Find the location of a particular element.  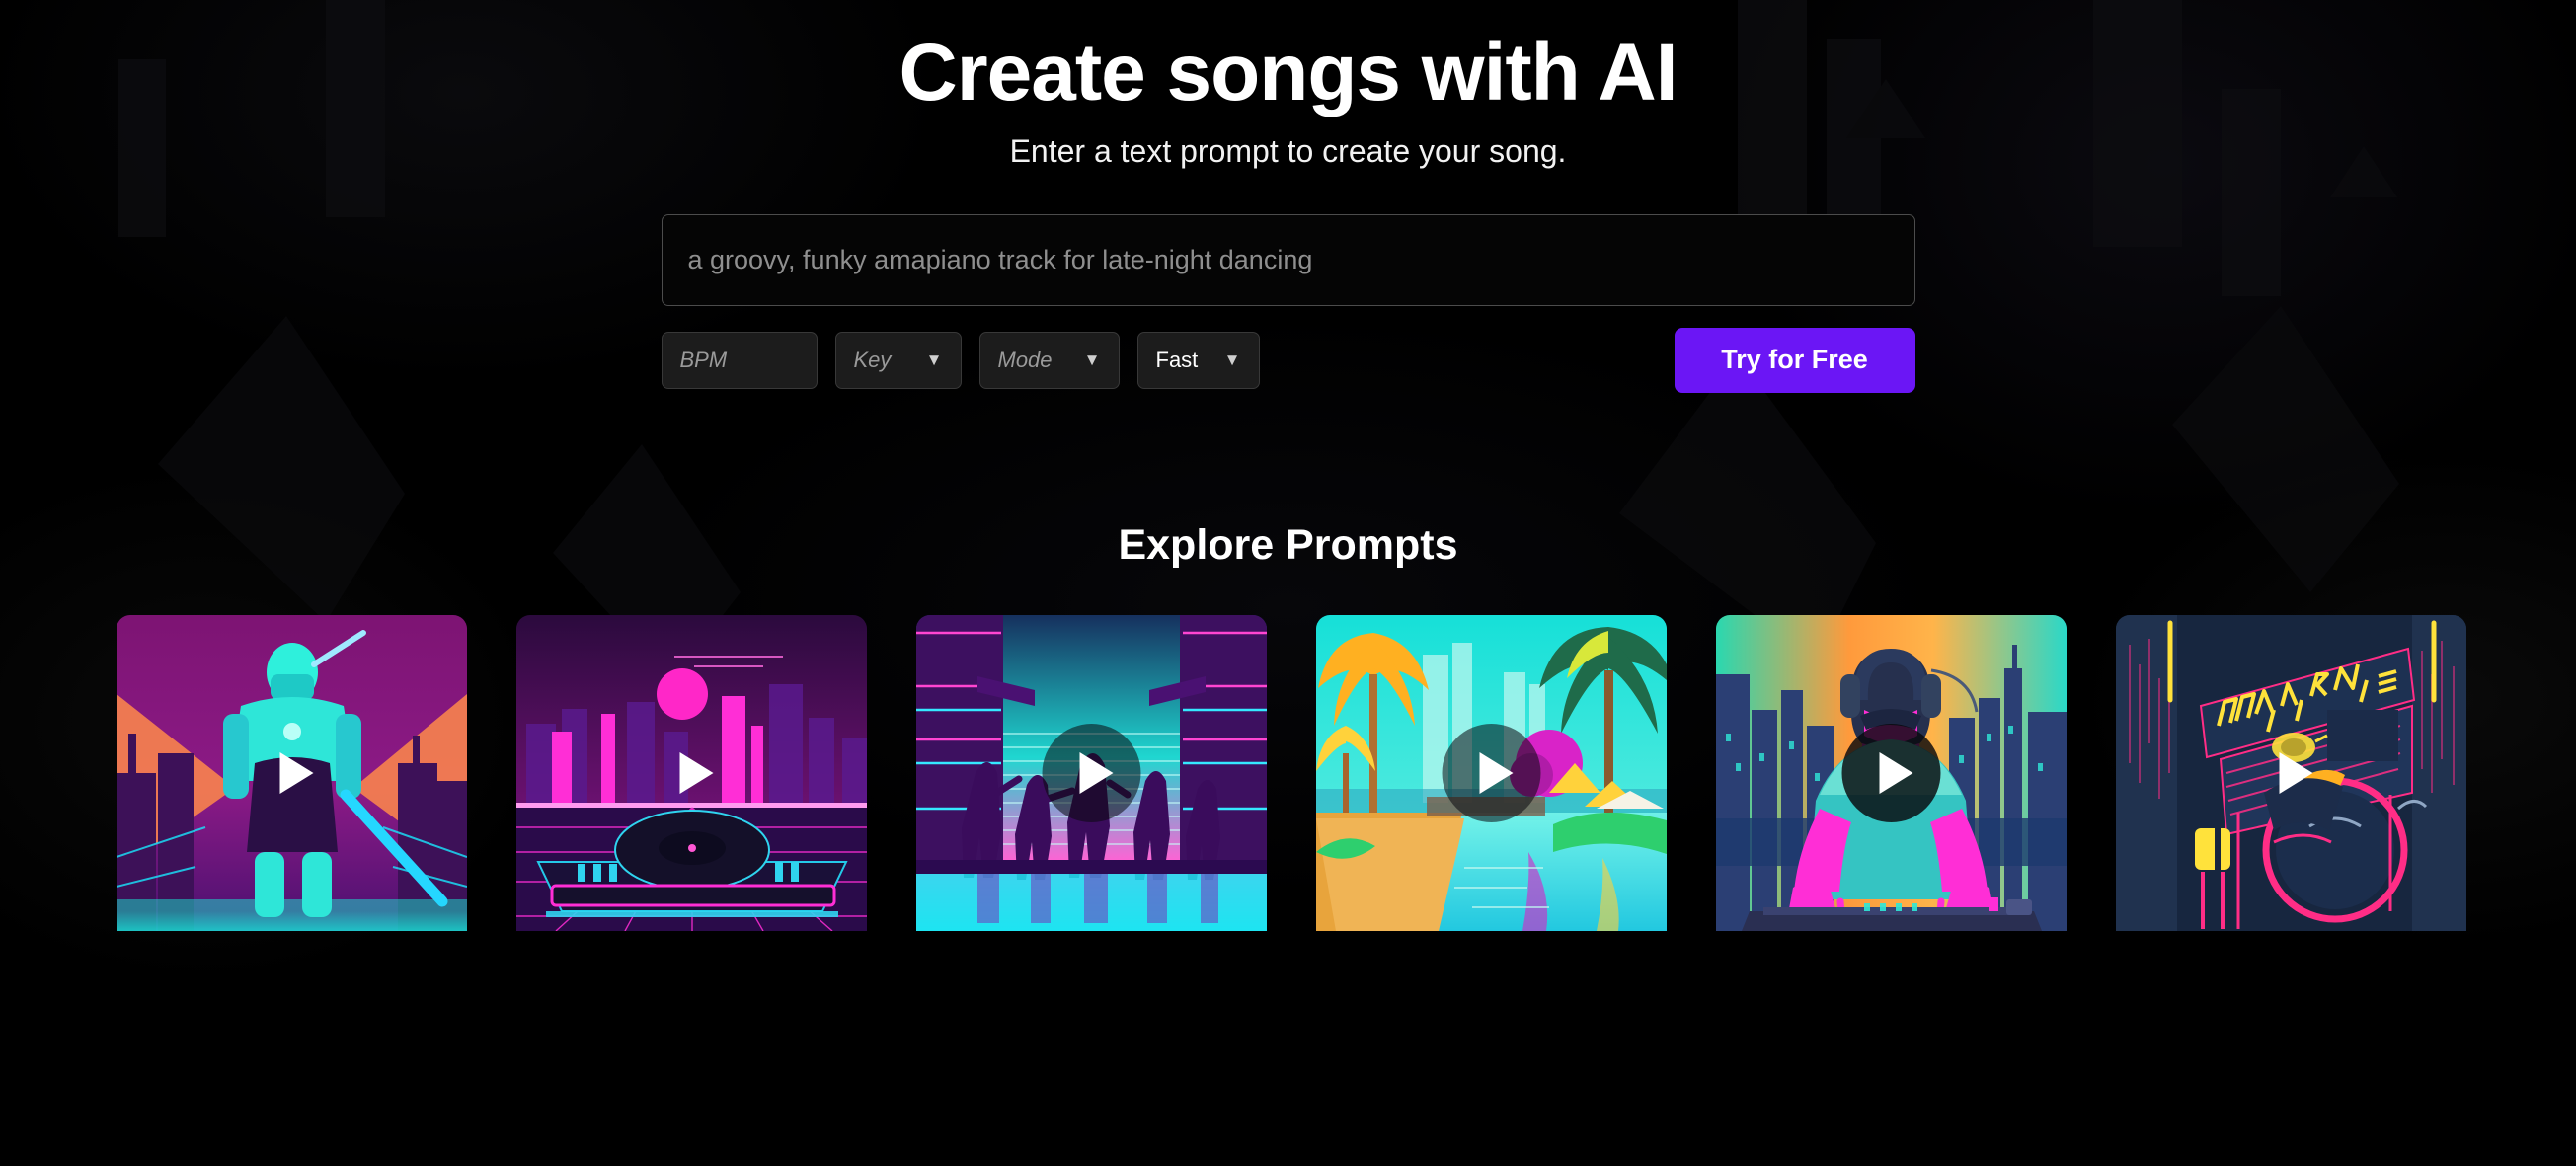

key-dropdown: Key ▼ is located at coordinates (898, 360).